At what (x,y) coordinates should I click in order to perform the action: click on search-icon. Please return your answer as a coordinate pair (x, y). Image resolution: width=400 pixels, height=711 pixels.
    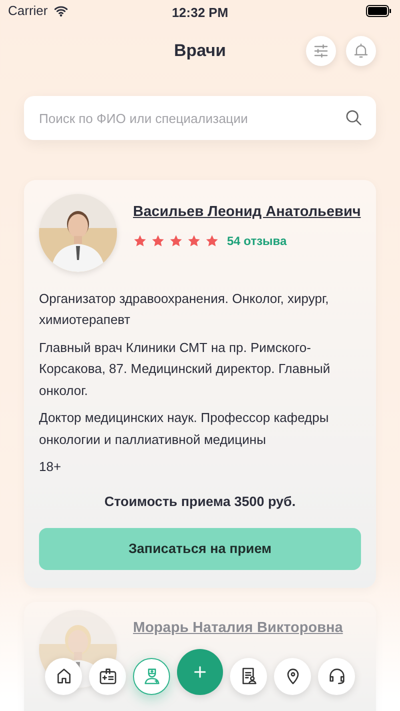
    Looking at the image, I should click on (354, 118).